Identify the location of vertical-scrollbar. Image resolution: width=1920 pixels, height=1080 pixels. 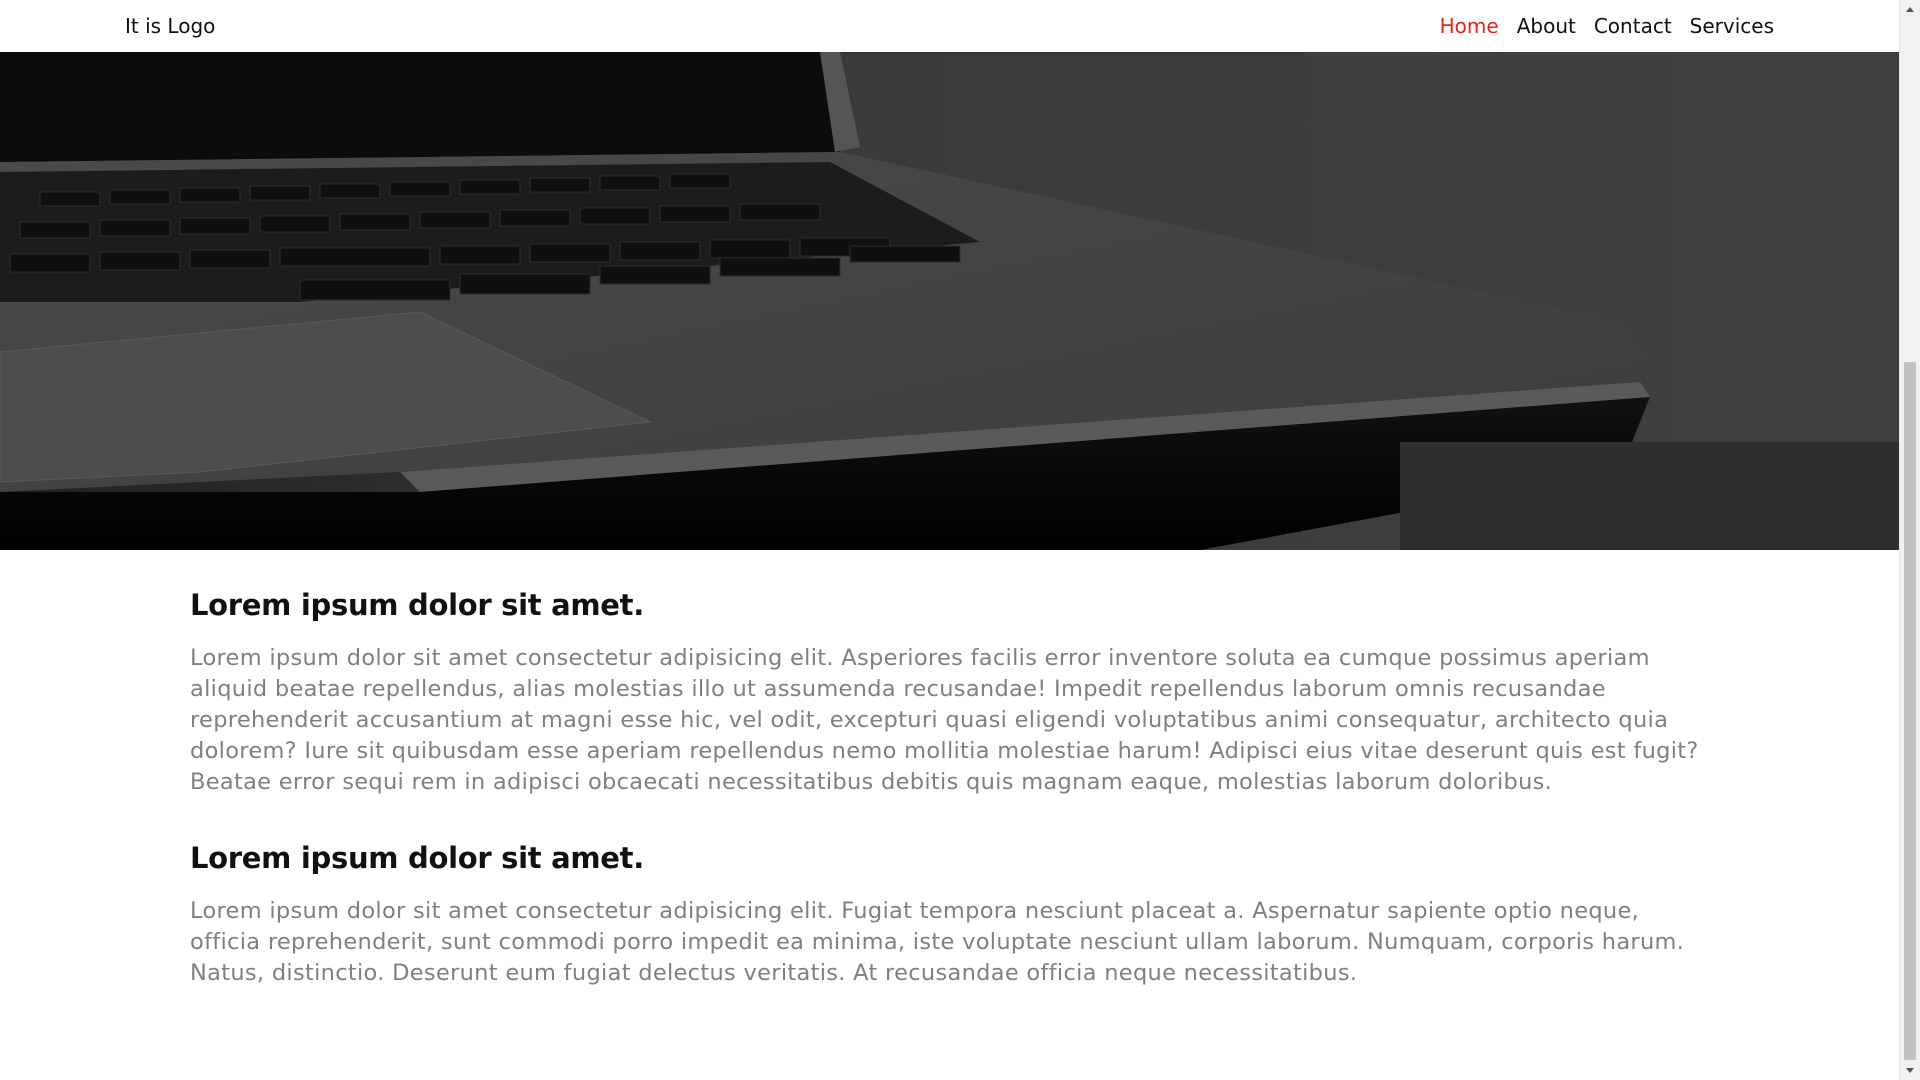
(1909, 540).